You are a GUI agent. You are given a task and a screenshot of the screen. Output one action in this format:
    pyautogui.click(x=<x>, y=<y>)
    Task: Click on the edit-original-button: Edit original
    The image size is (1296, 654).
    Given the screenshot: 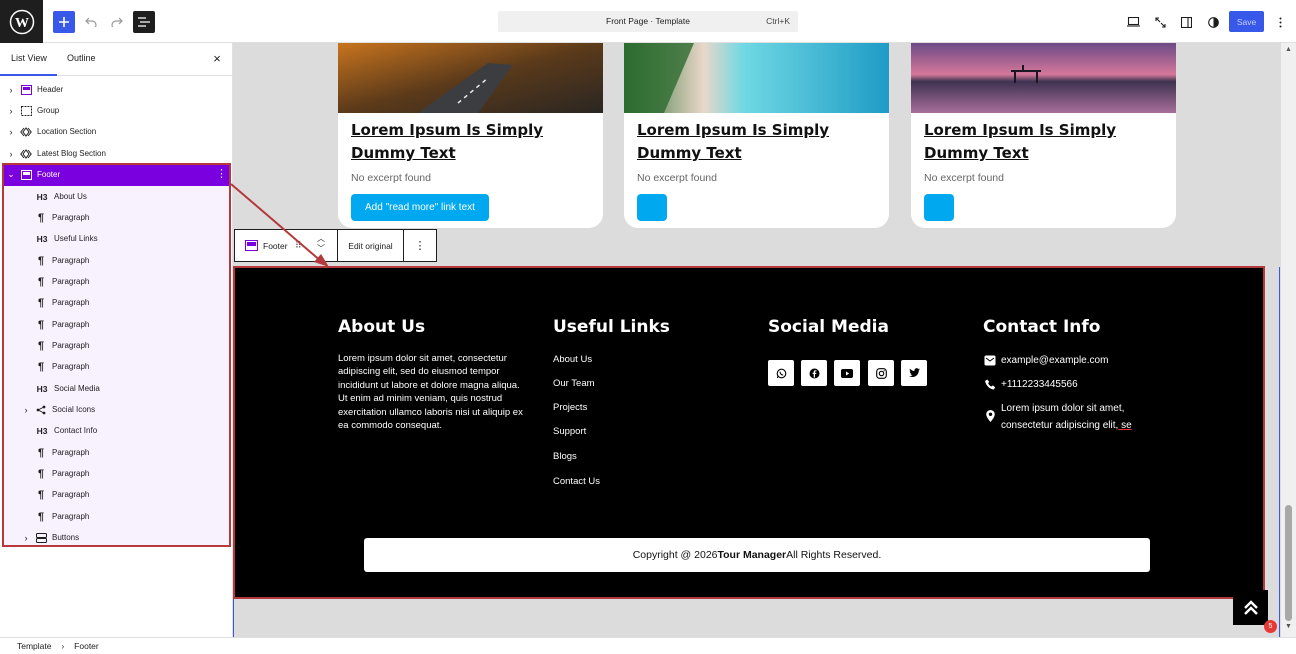 What is the action you would take?
    pyautogui.click(x=371, y=245)
    